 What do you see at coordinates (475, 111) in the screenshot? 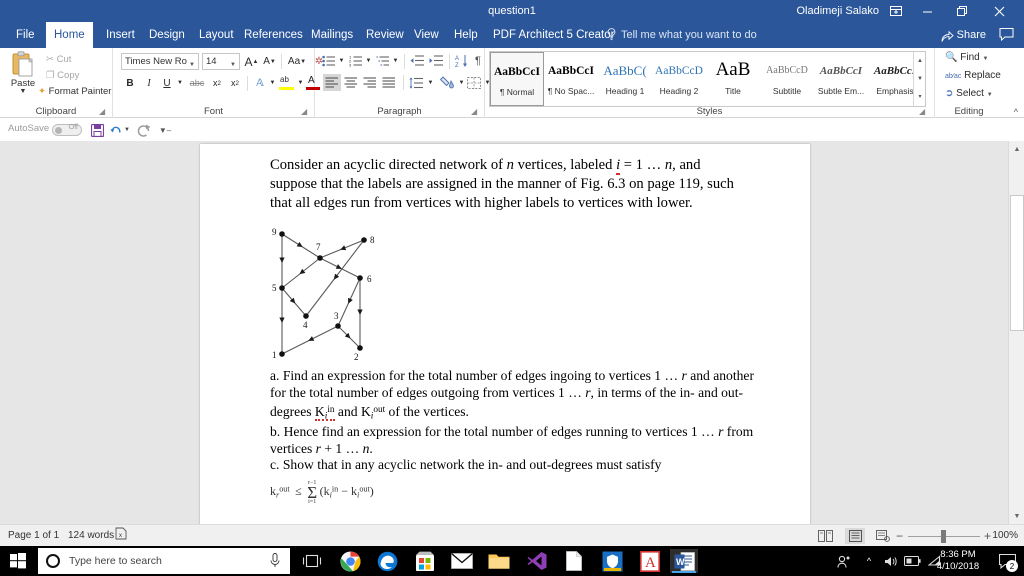
I see `paragraph-dialog-launcher: ◢` at bounding box center [475, 111].